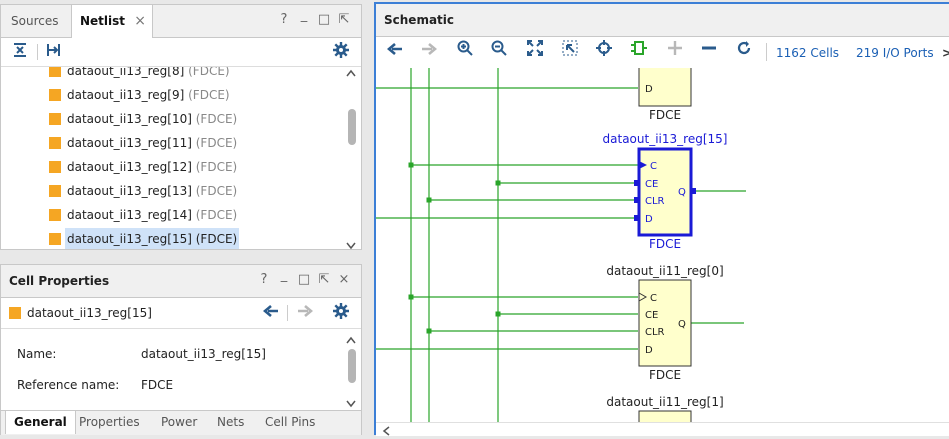 The image size is (949, 439). What do you see at coordinates (807, 53) in the screenshot?
I see `cells-count-link: 1162 Cells` at bounding box center [807, 53].